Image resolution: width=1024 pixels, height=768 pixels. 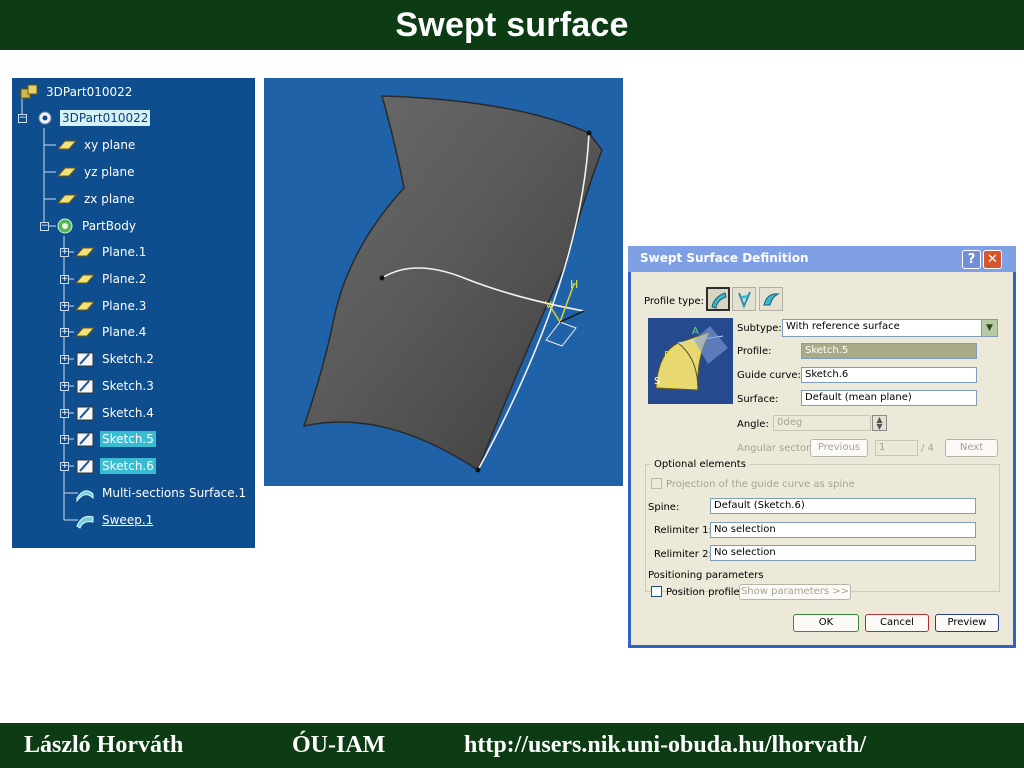 I want to click on tree-item-yz-plane: yz plane, so click(x=96, y=172).